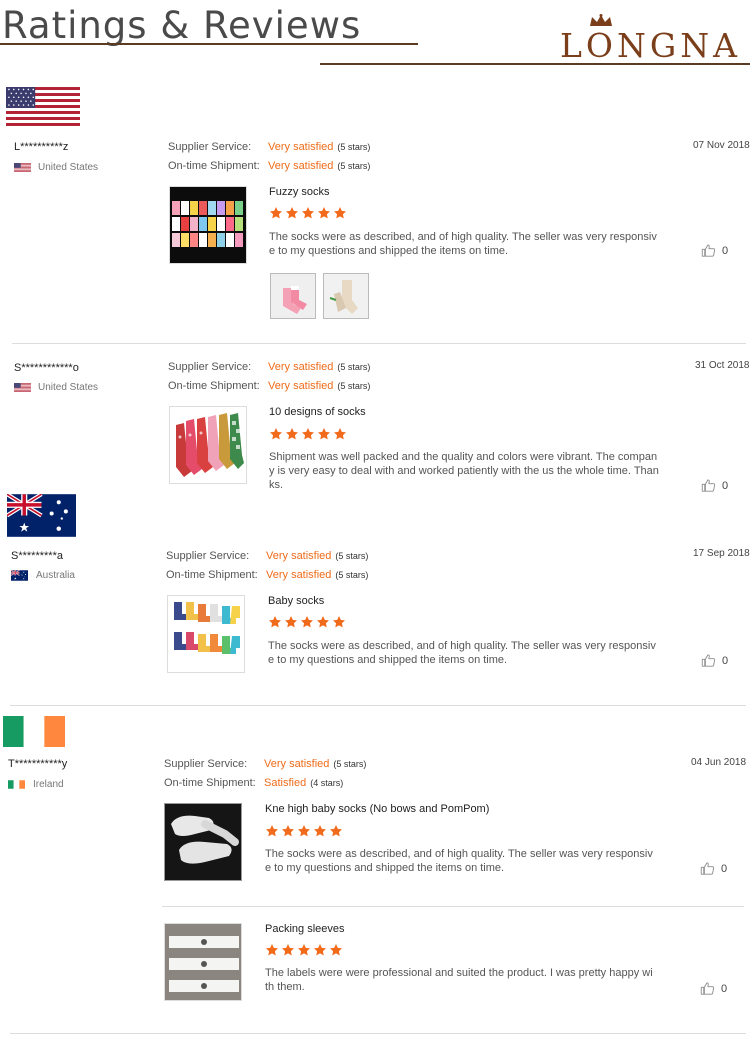  What do you see at coordinates (48, 784) in the screenshot?
I see `reviewer-country: Ireland` at bounding box center [48, 784].